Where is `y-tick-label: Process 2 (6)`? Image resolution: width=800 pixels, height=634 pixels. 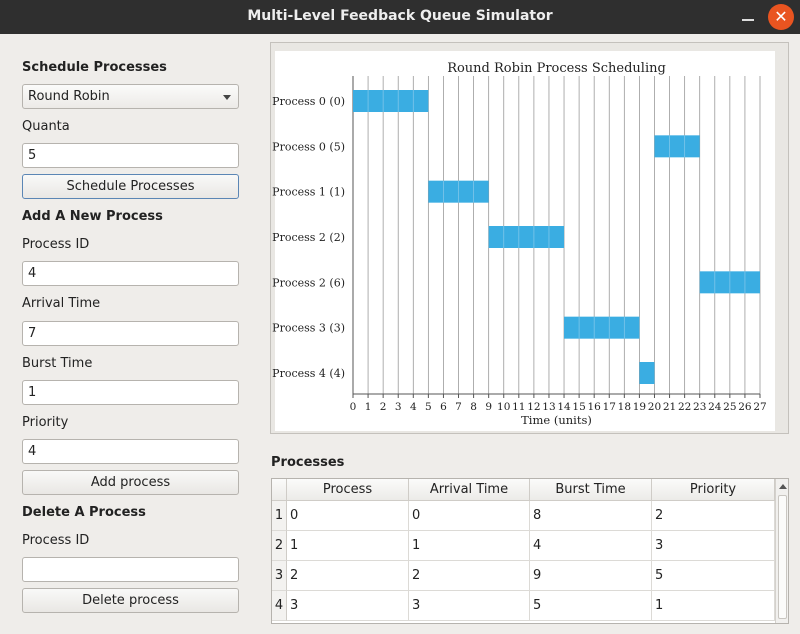 y-tick-label: Process 2 (6) is located at coordinates (308, 282).